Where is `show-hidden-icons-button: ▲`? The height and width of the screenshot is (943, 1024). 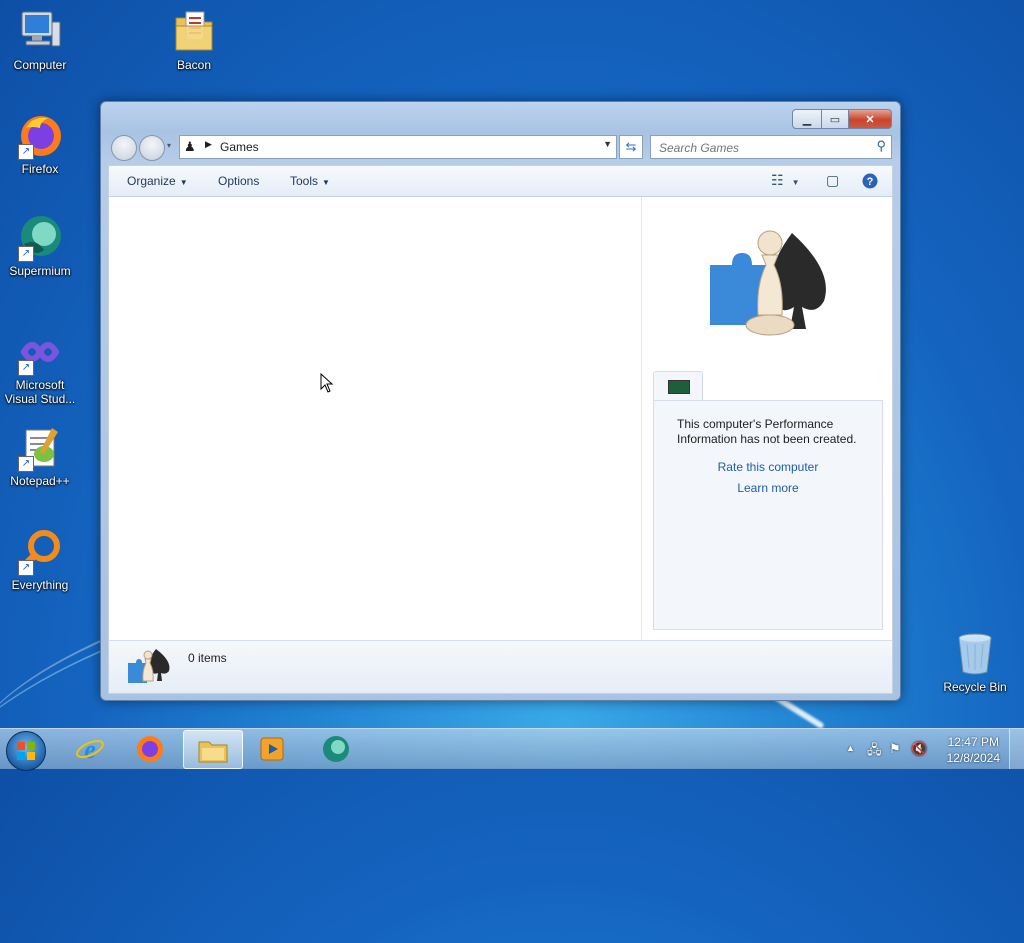 show-hidden-icons-button: ▲ is located at coordinates (850, 748).